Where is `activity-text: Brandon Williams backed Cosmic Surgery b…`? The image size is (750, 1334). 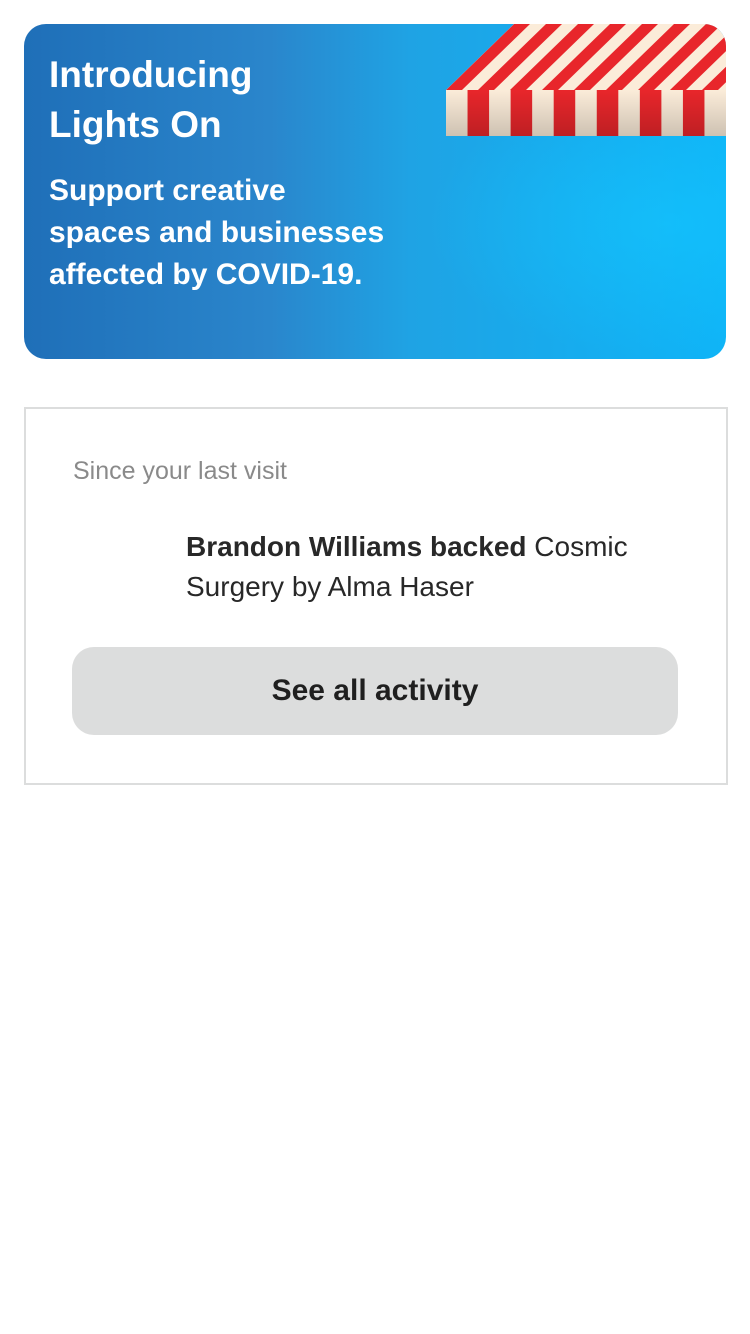 activity-text: Brandon Williams backed Cosmic Surgery b… is located at coordinates (431, 567).